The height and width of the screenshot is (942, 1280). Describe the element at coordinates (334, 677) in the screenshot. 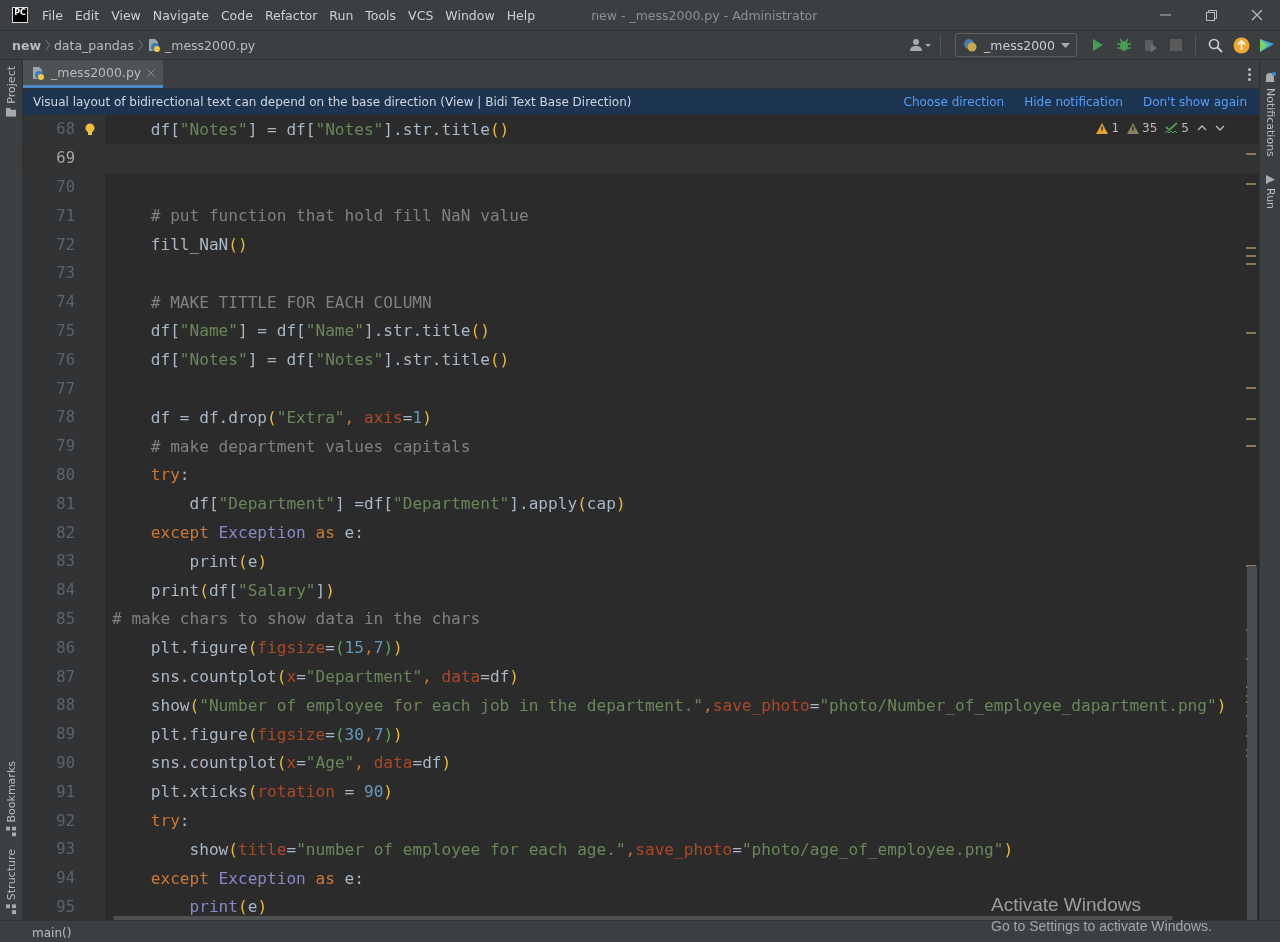

I see `code-line: sns.countplot(x="Department", data=df)` at that location.